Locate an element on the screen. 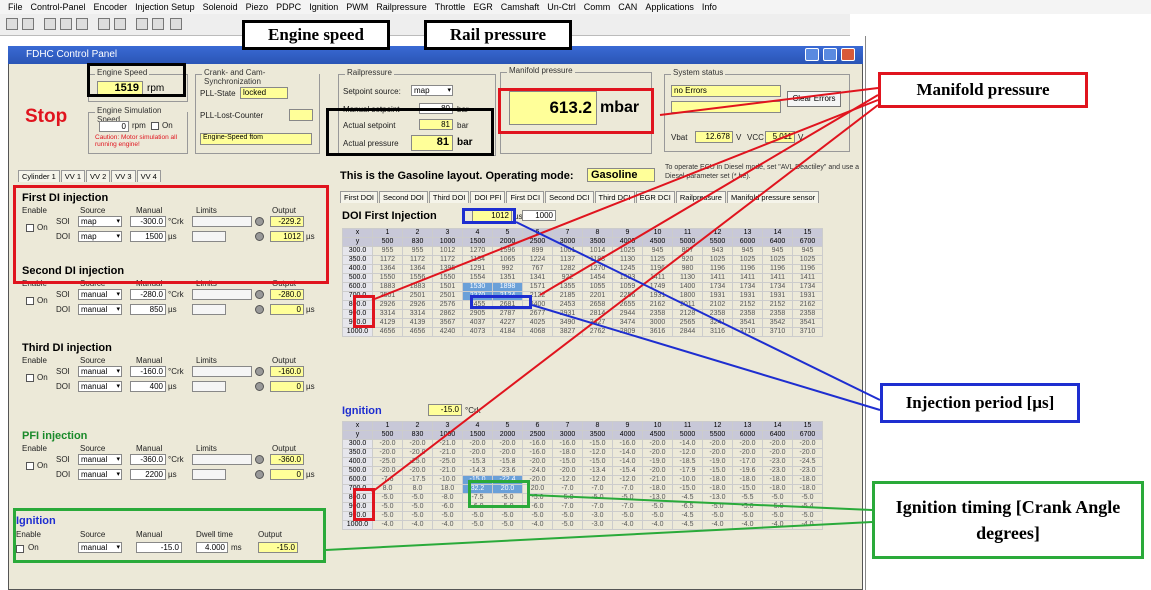  callout-engine-speed: Engine speed is located at coordinates (316, 35).